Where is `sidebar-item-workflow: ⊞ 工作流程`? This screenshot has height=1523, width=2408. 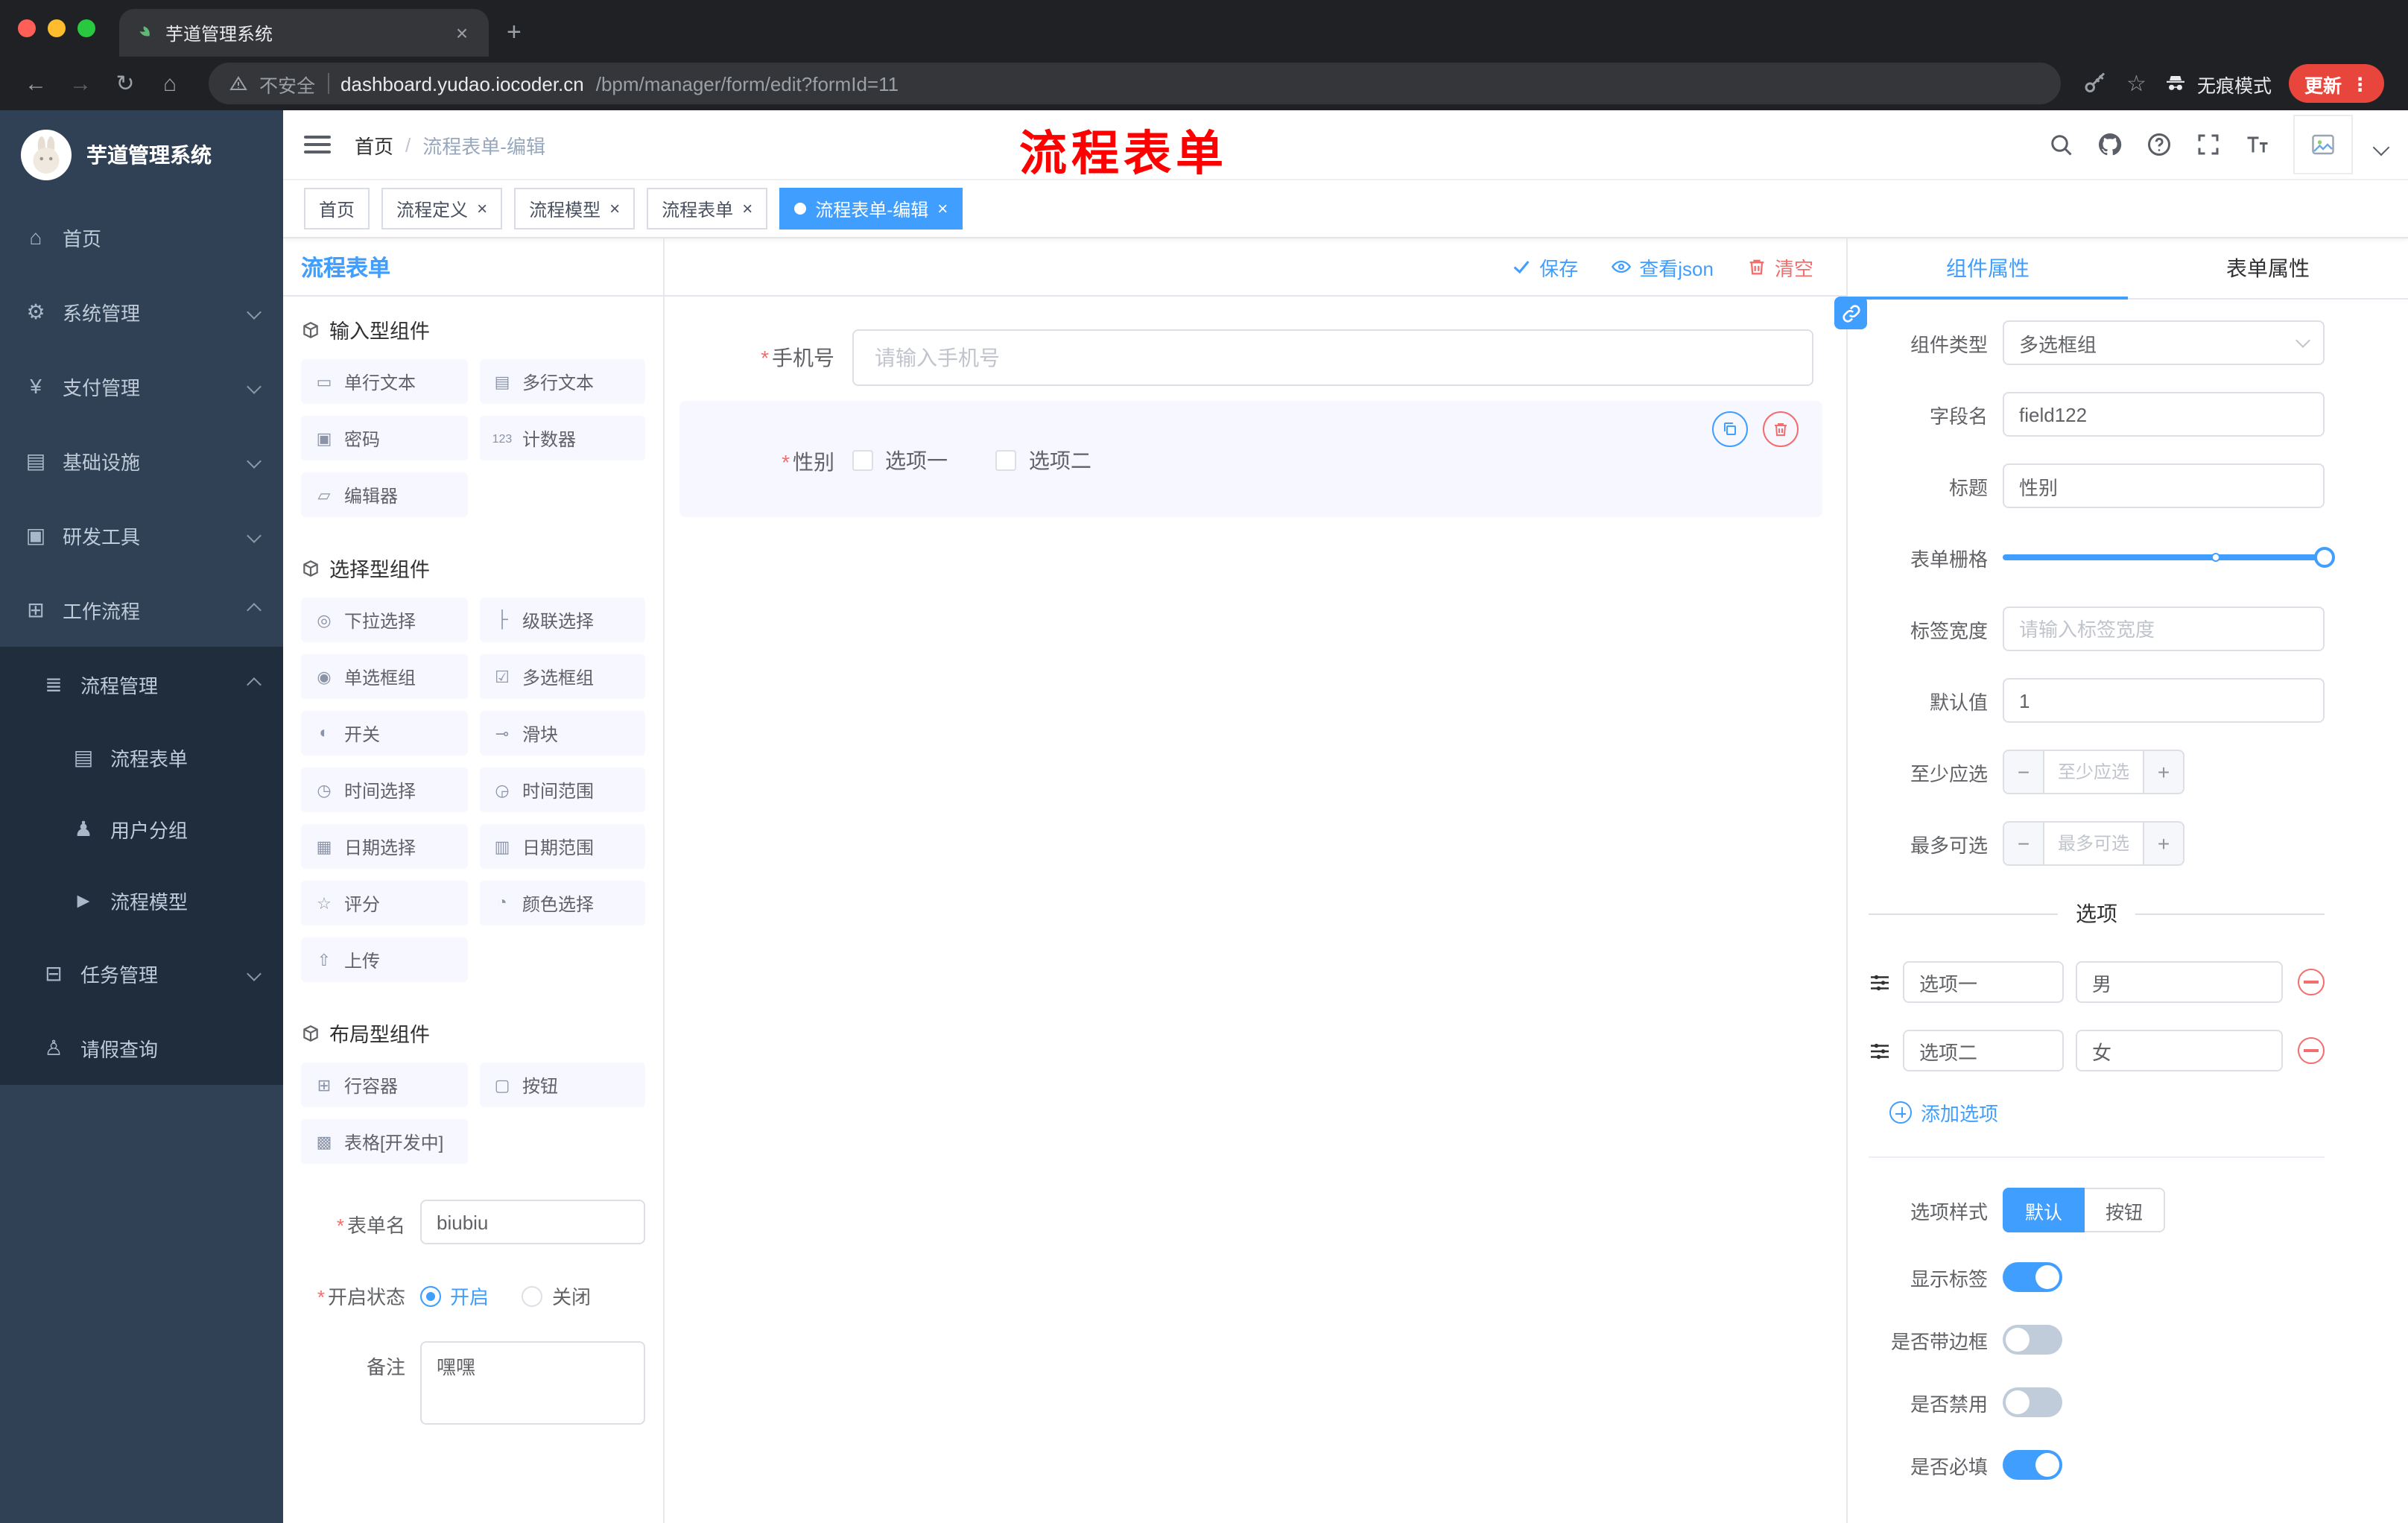
sidebar-item-workflow: ⊞ 工作流程 is located at coordinates (141, 609).